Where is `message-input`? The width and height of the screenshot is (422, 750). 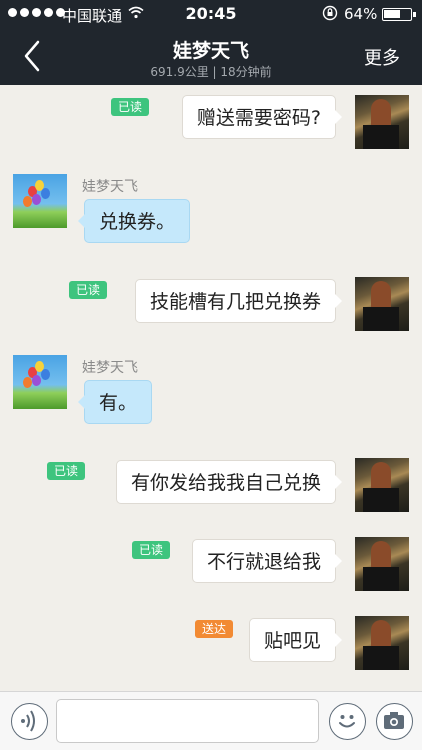
message-input is located at coordinates (187, 721).